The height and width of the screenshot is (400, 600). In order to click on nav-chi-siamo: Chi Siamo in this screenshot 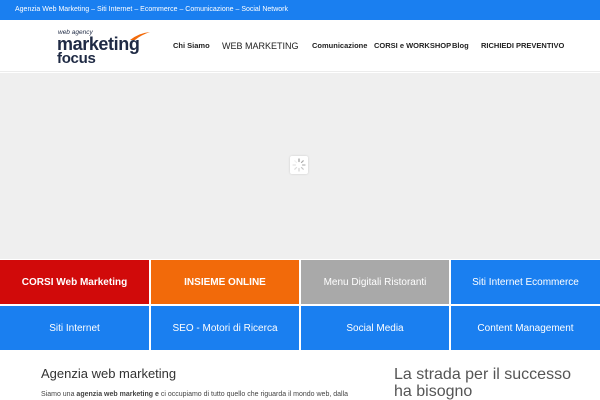, I will do `click(191, 46)`.